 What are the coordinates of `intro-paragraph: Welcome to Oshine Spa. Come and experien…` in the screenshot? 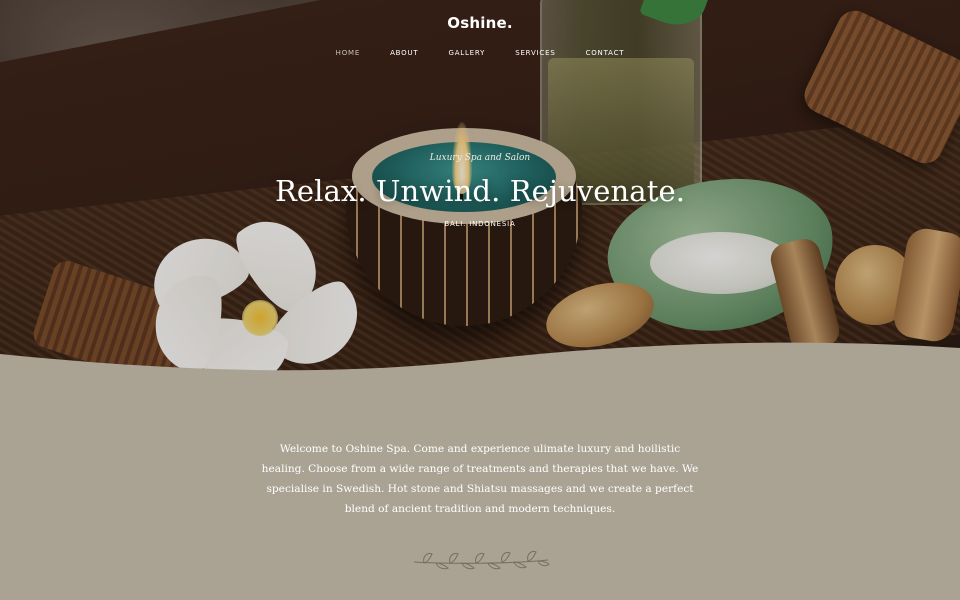 It's located at (480, 478).